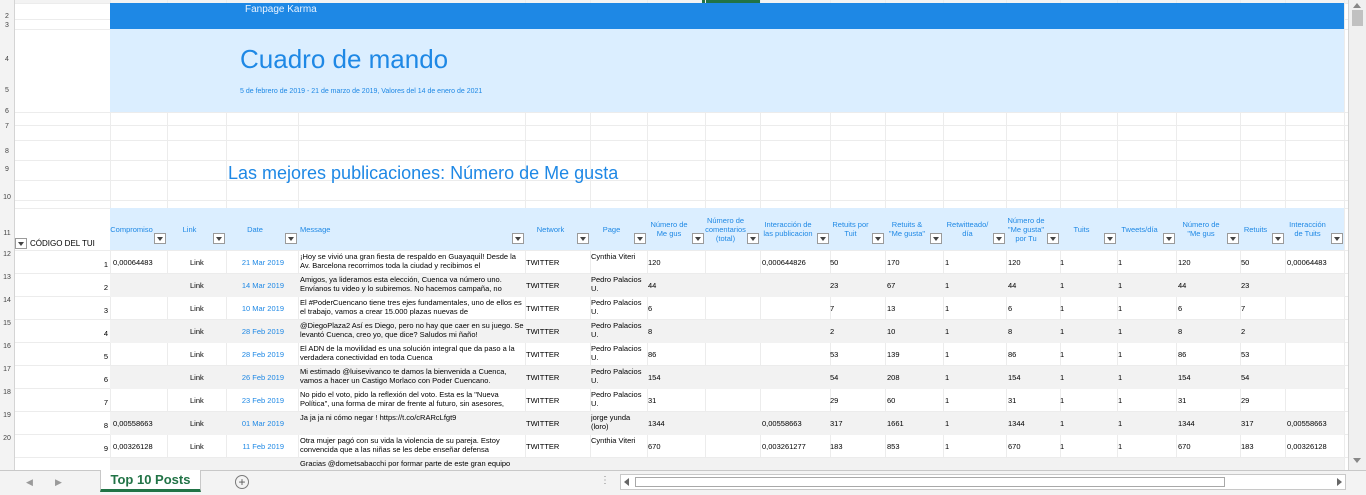  Describe the element at coordinates (7, 438) in the screenshot. I see `row-number: 20` at that location.